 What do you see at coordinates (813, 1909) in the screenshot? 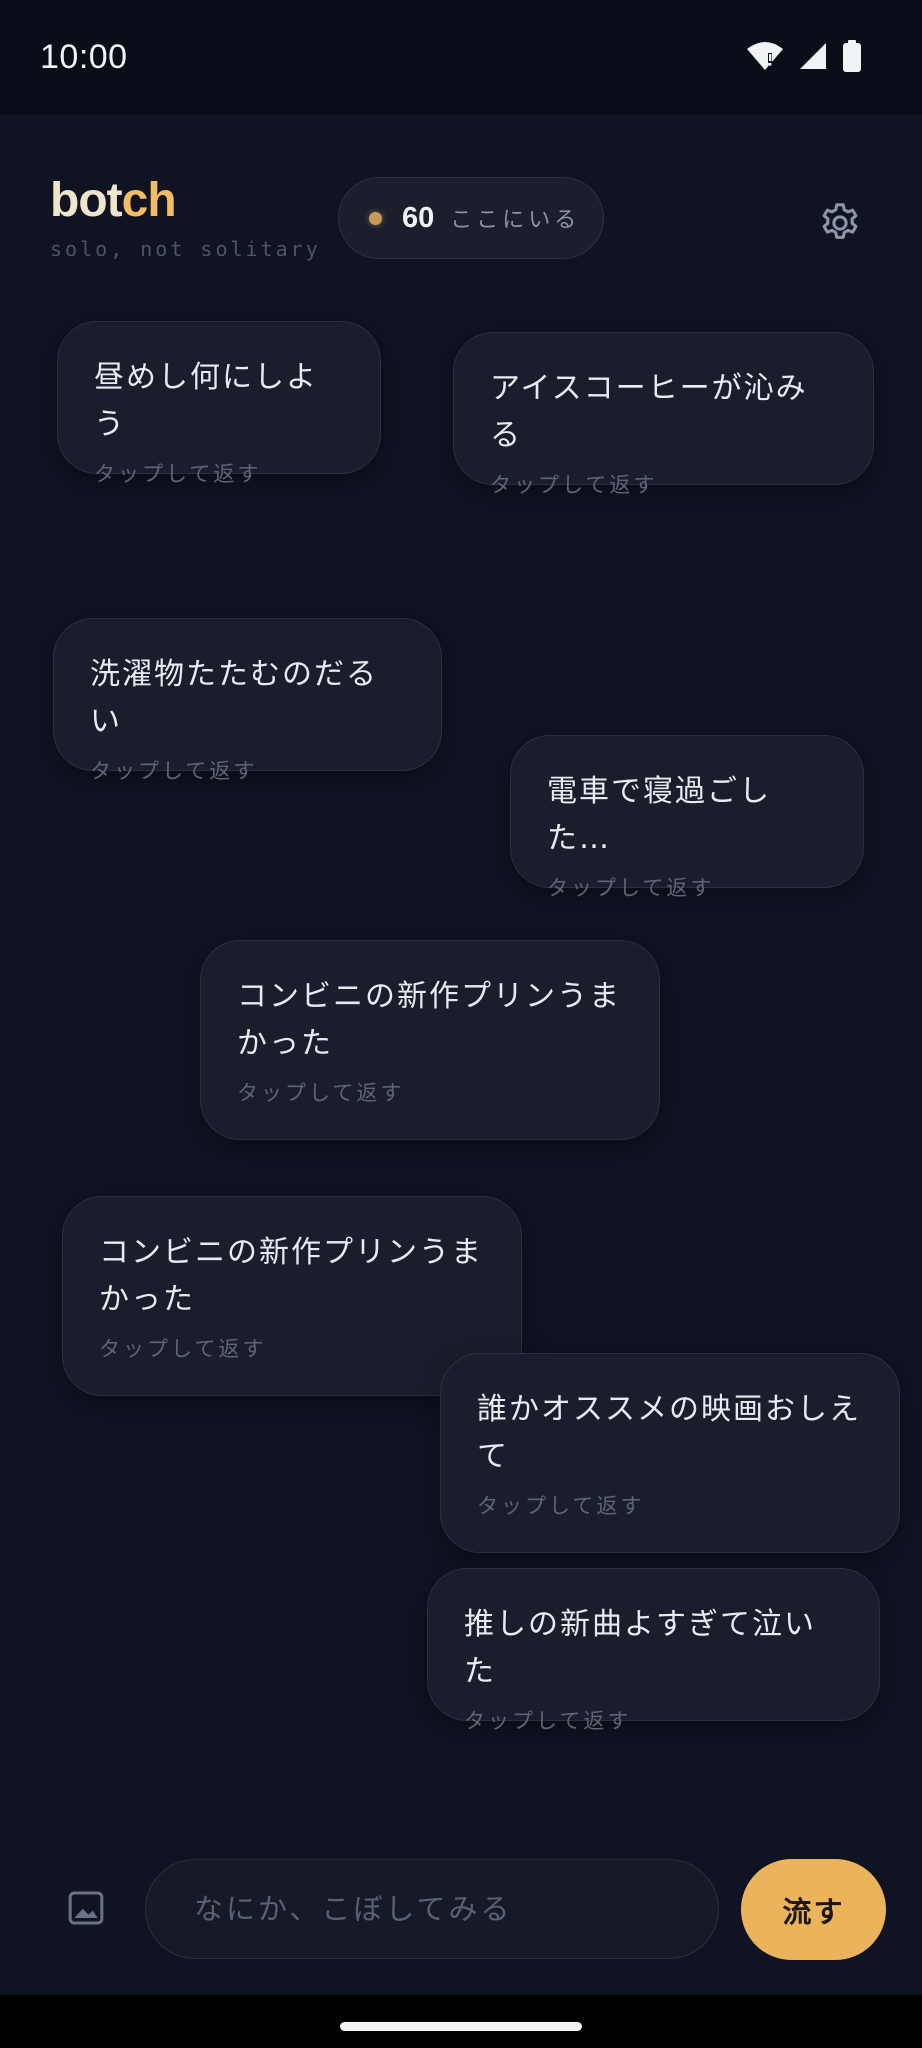
I see `send-button: 流す` at bounding box center [813, 1909].